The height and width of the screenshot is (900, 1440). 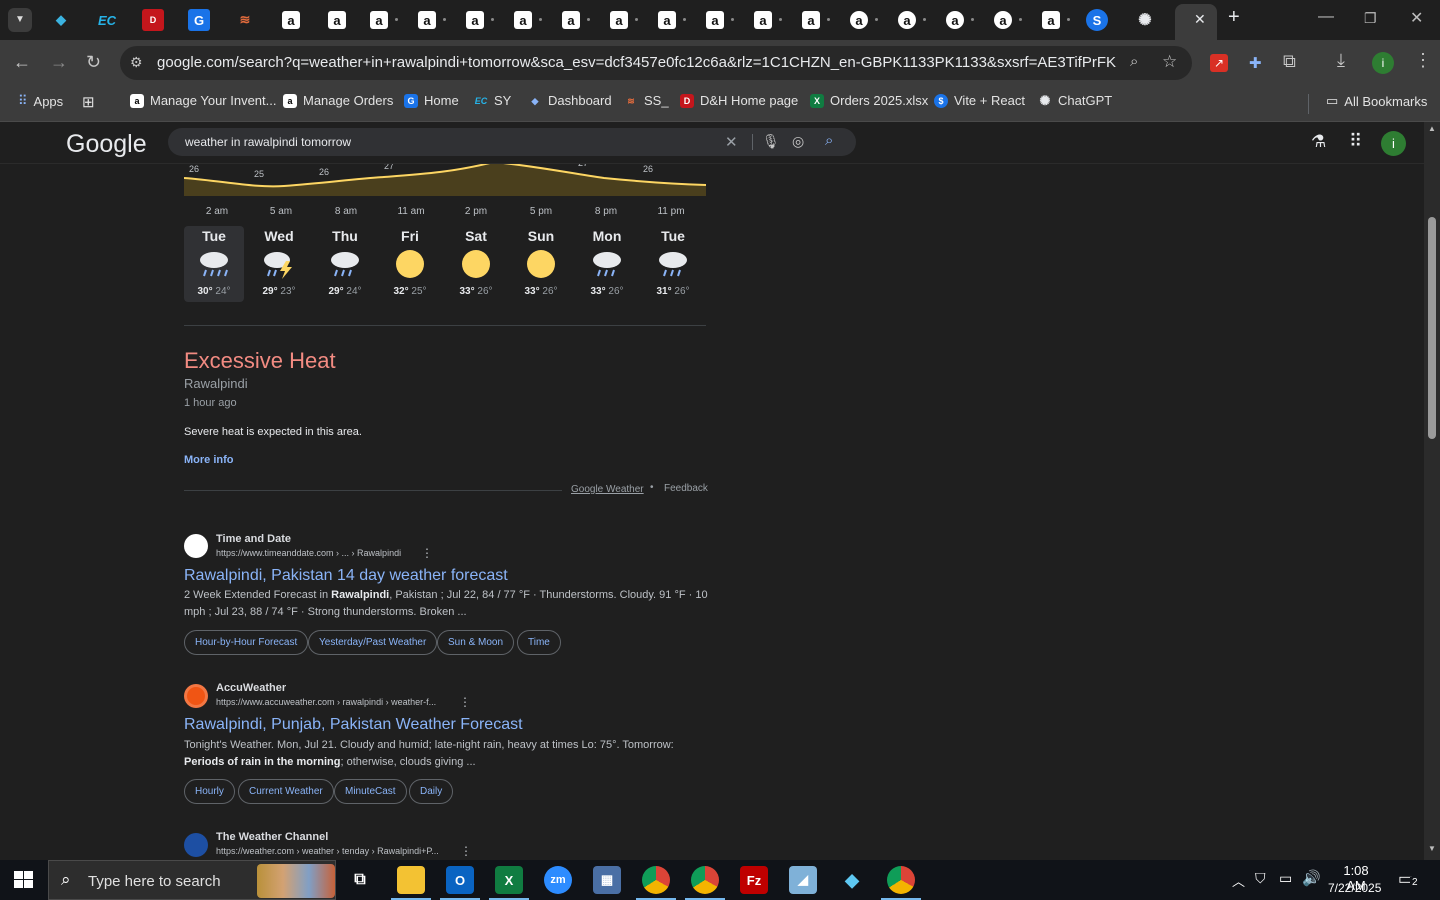 I want to click on restore-icon: ❐, so click(x=1370, y=18).